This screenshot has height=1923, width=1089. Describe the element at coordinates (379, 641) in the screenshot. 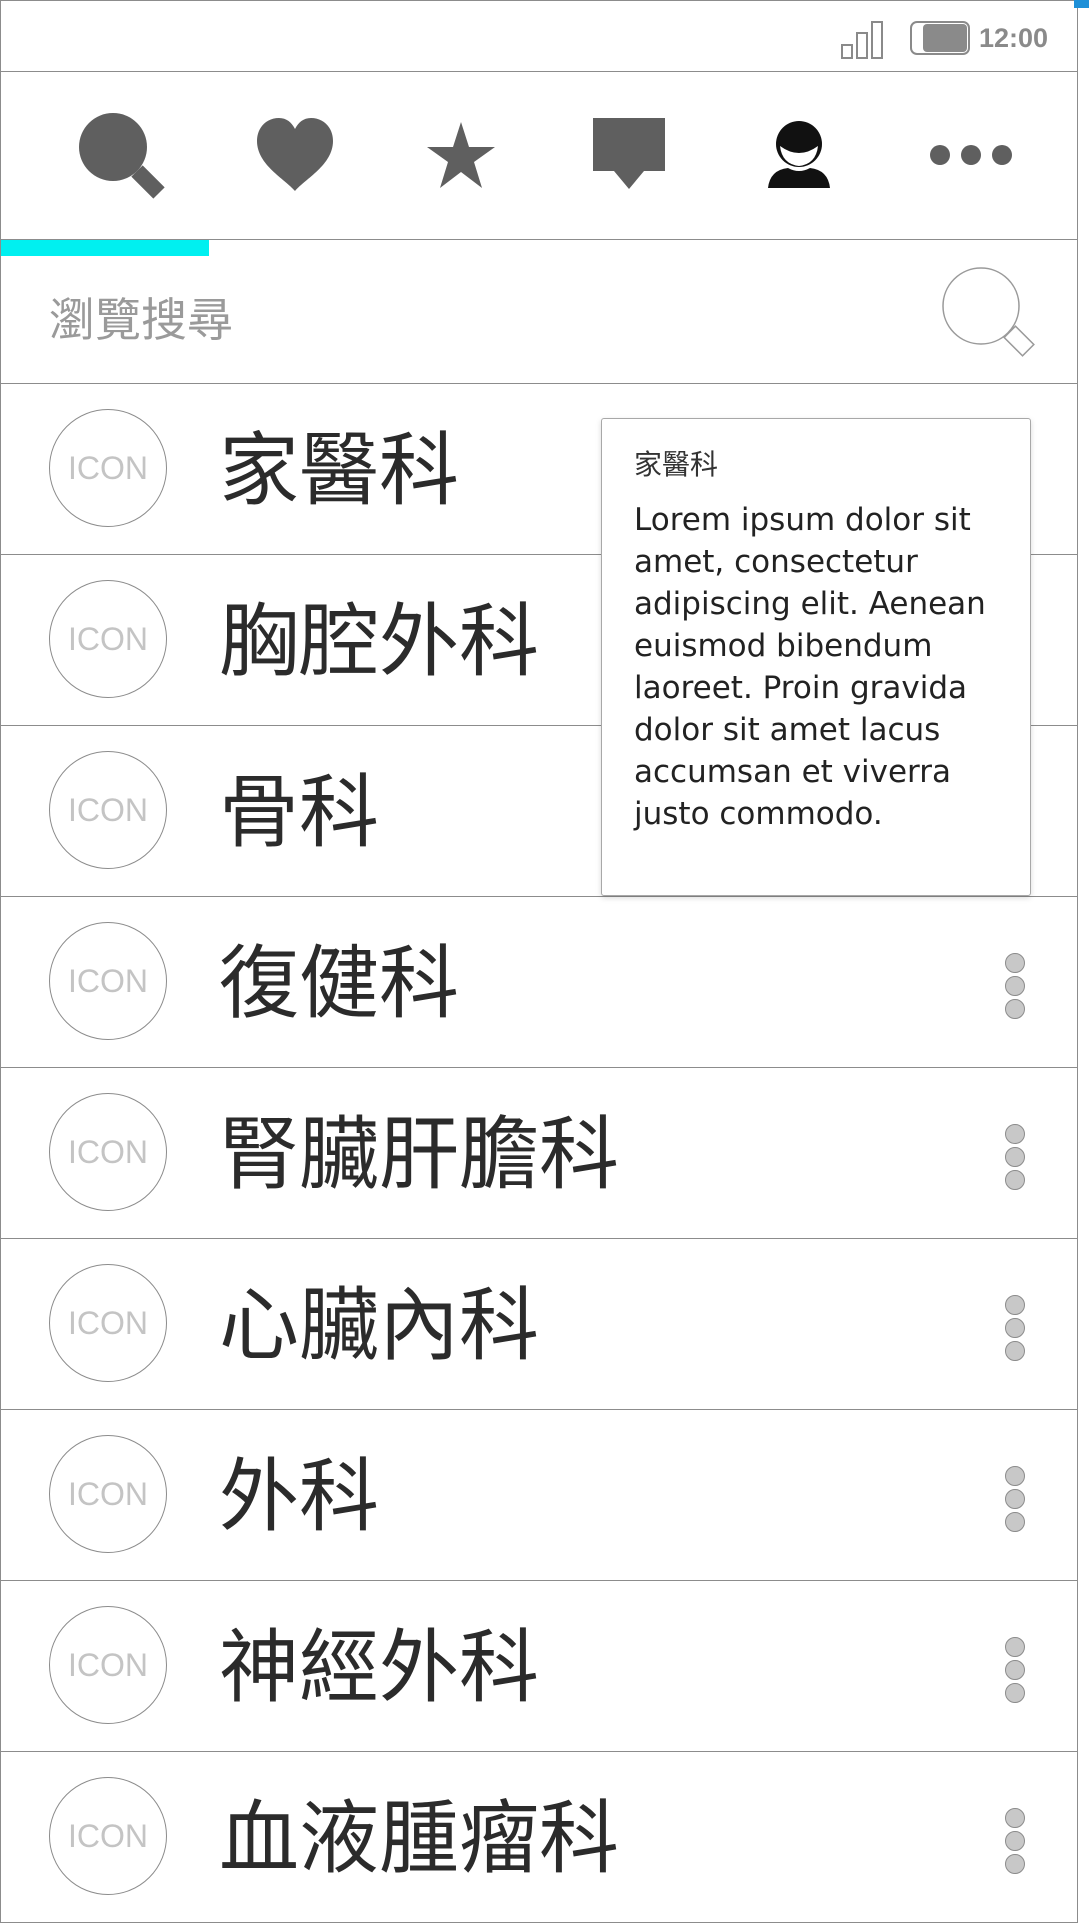

I see `item-label: 胸腔外科` at that location.